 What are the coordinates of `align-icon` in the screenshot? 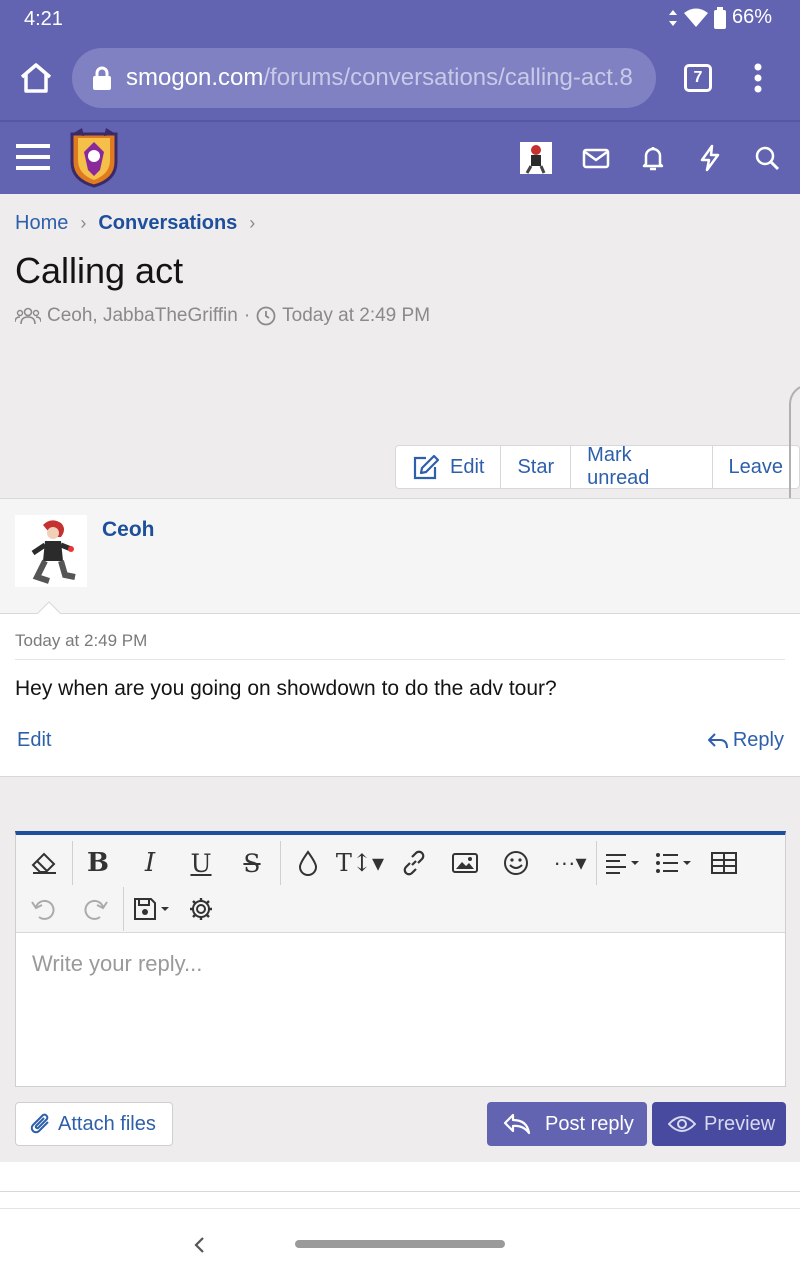 It's located at (624, 863).